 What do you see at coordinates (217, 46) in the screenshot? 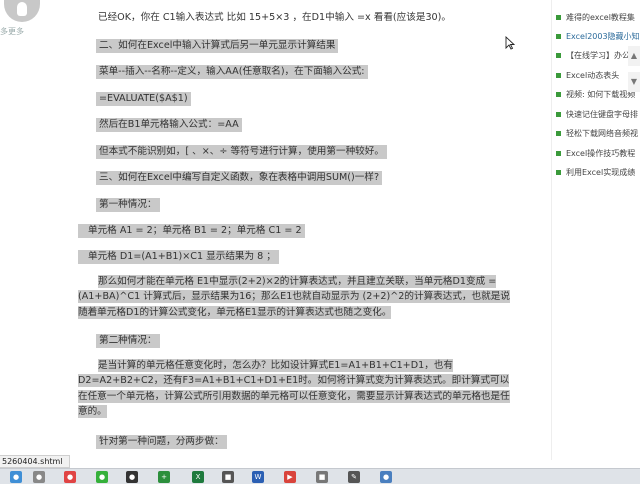
I see `section-heading-2: 二、如何在Excel中输入计算式后另一单元显示计算结果` at bounding box center [217, 46].